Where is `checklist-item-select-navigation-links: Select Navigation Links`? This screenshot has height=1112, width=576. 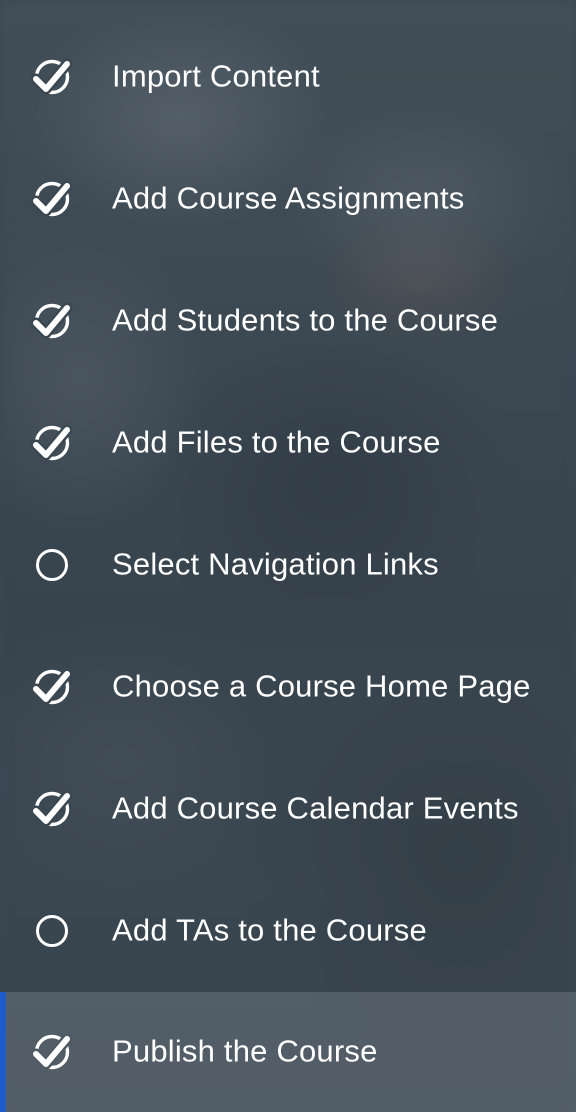 checklist-item-select-navigation-links: Select Navigation Links is located at coordinates (288, 565).